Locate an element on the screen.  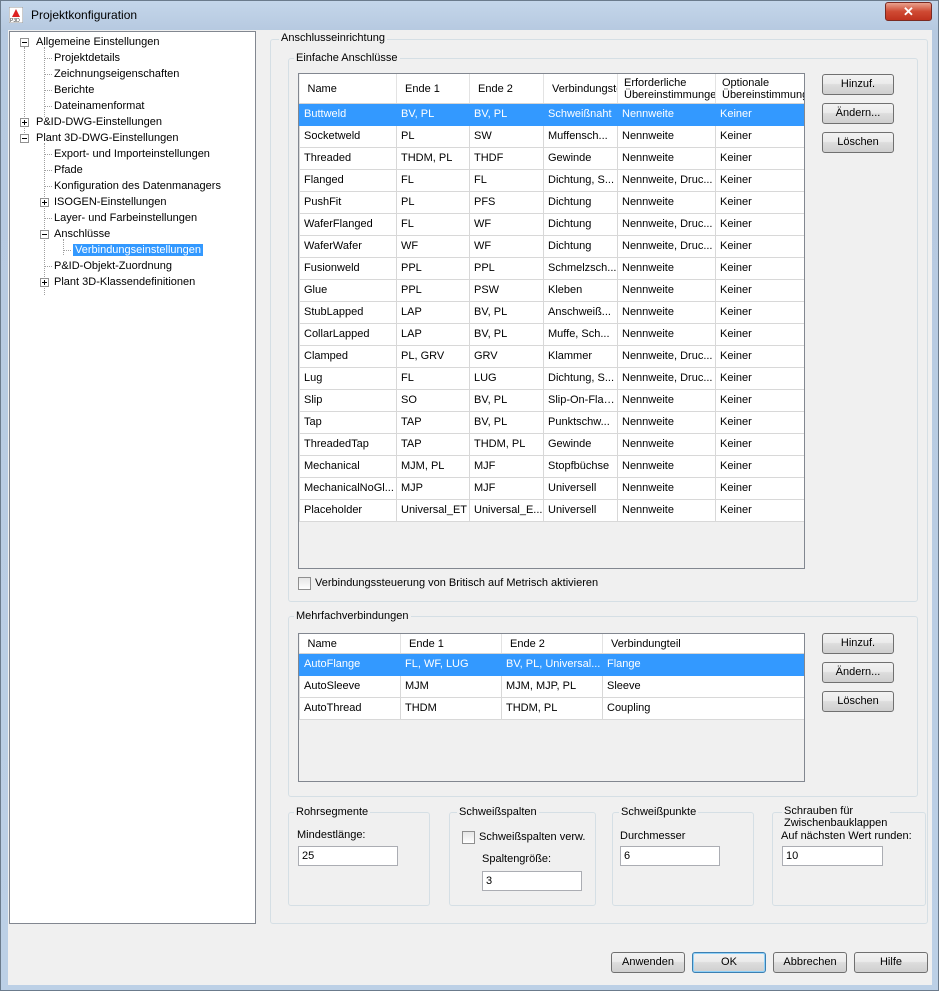
tree-item: Dateinamenformat is located at coordinates (99, 106).